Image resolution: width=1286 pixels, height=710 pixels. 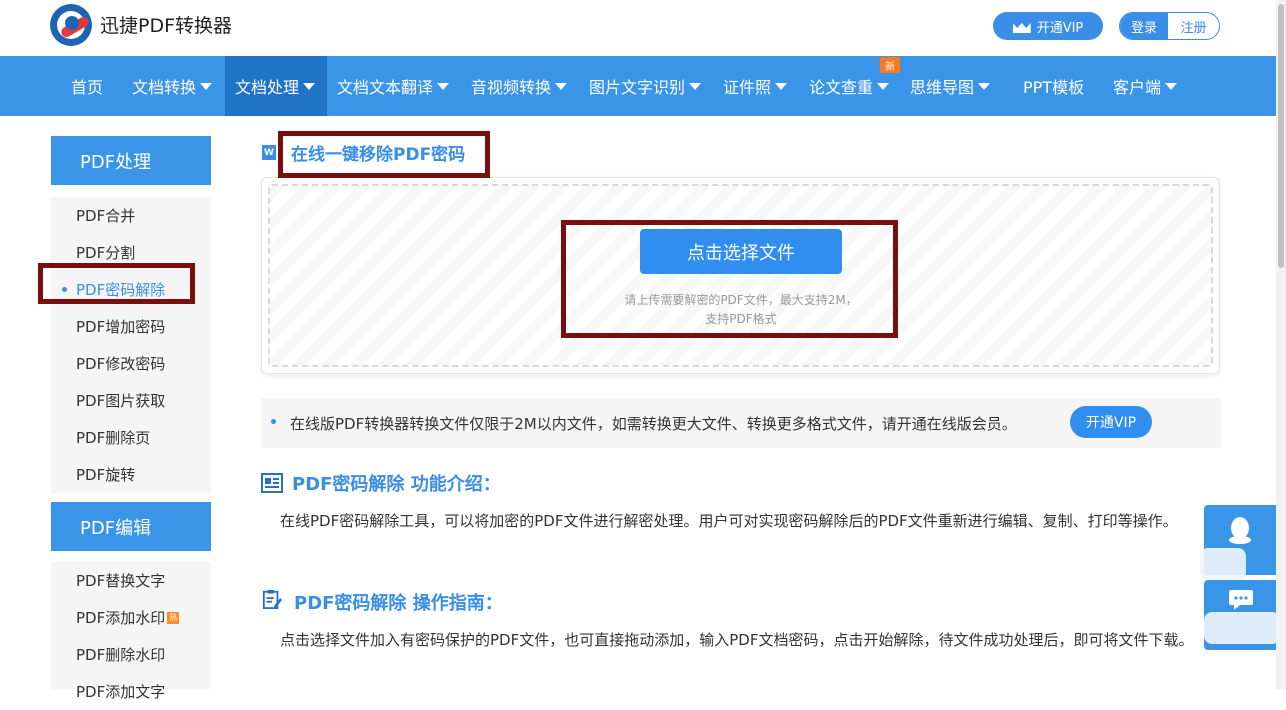 I want to click on intro-title: PDF密码解除 功能介绍：, so click(x=396, y=484).